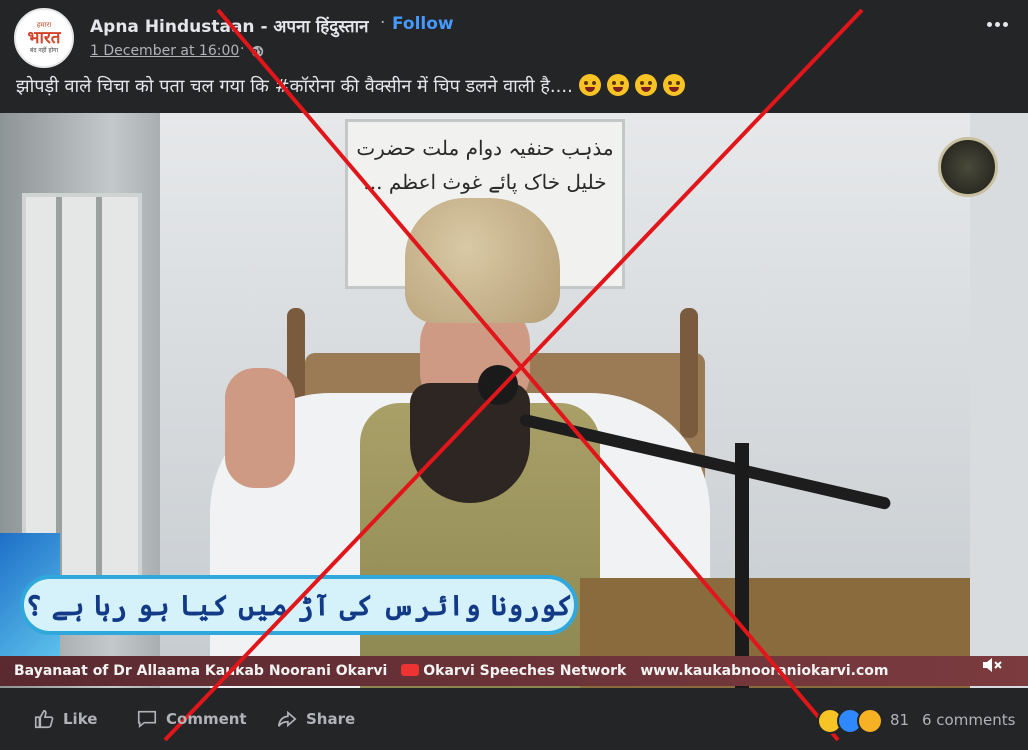  Describe the element at coordinates (992, 665) in the screenshot. I see `mute-icon` at that location.